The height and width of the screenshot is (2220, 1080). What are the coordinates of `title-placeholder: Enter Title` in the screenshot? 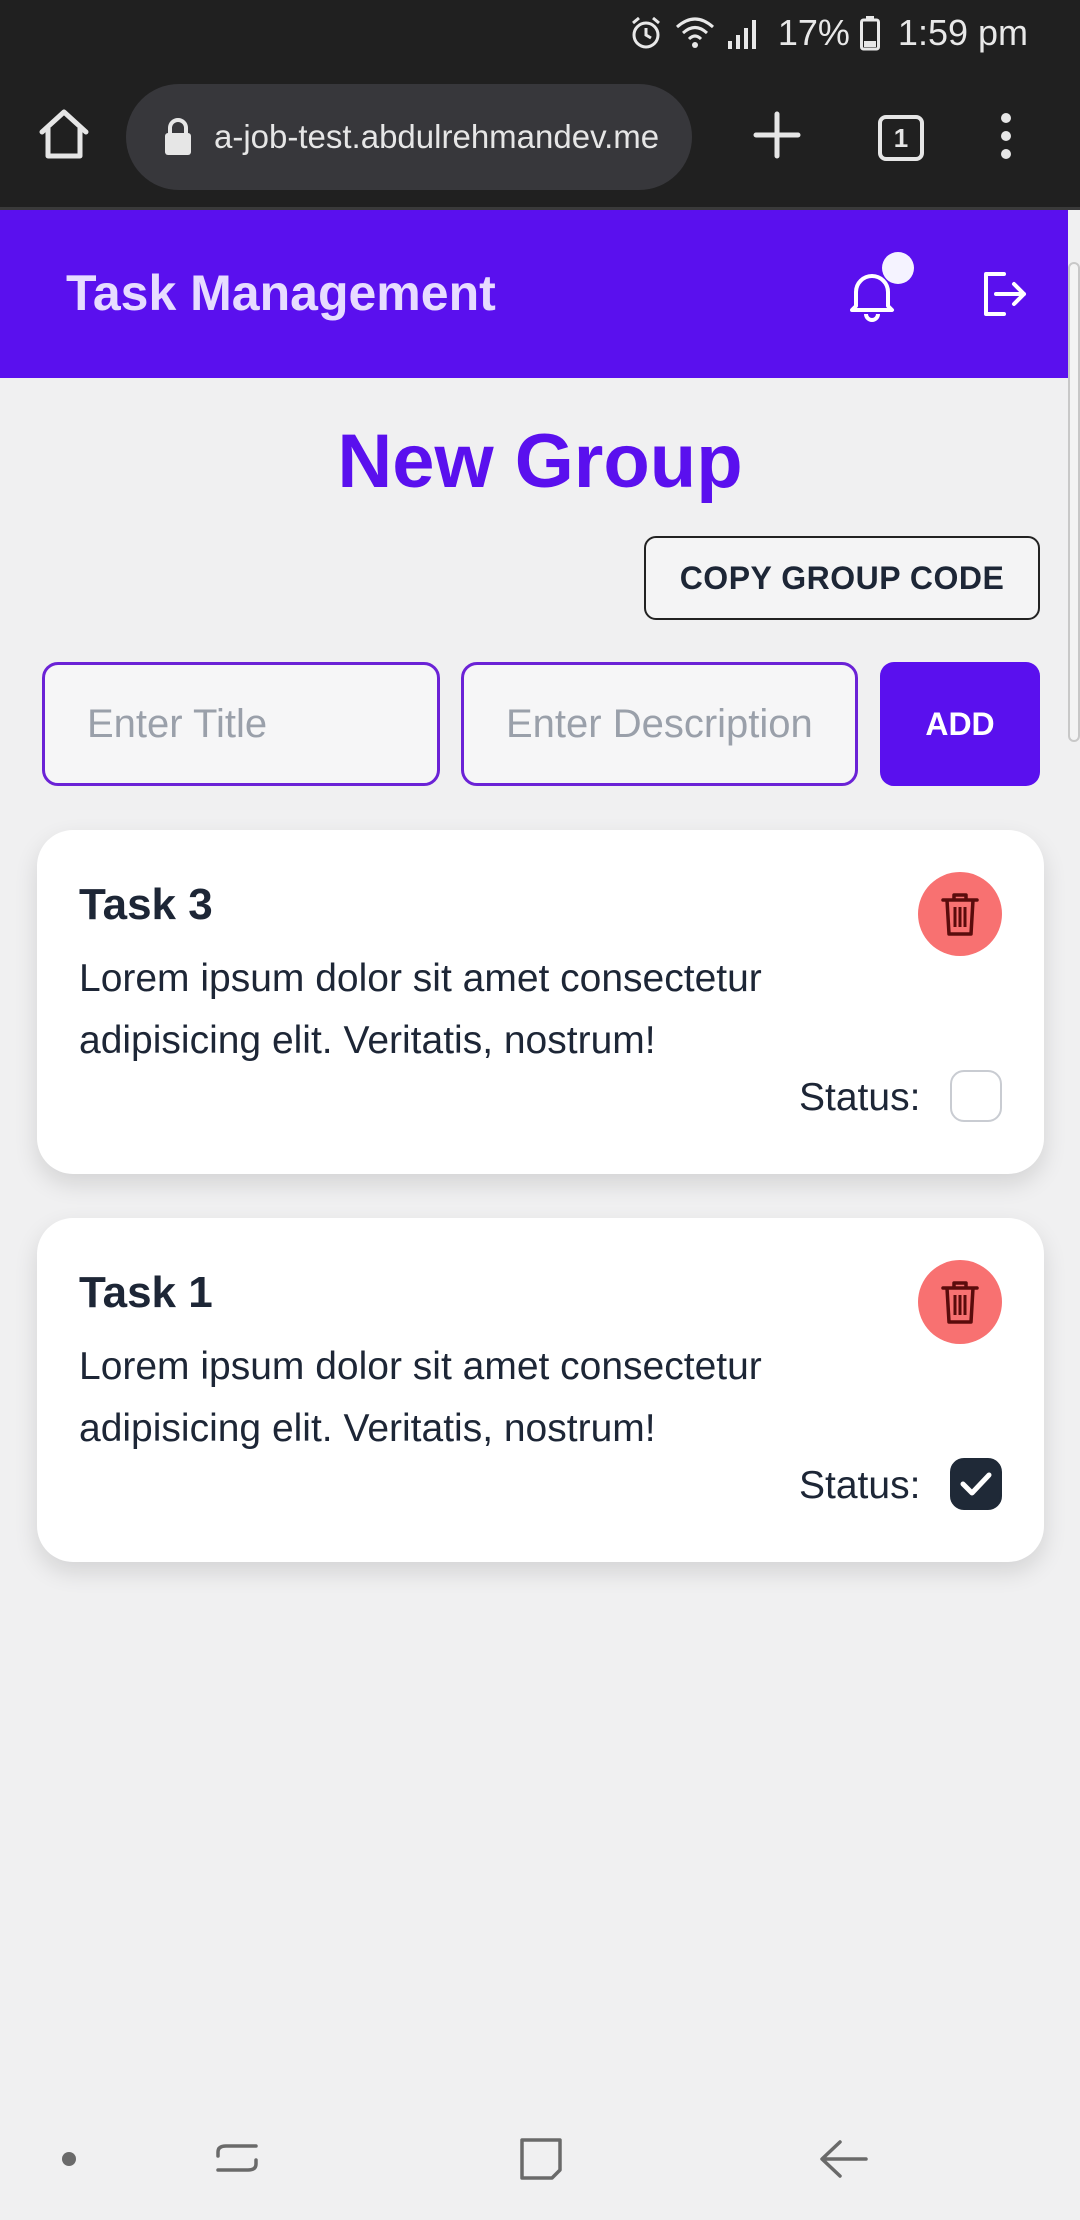 It's located at (177, 723).